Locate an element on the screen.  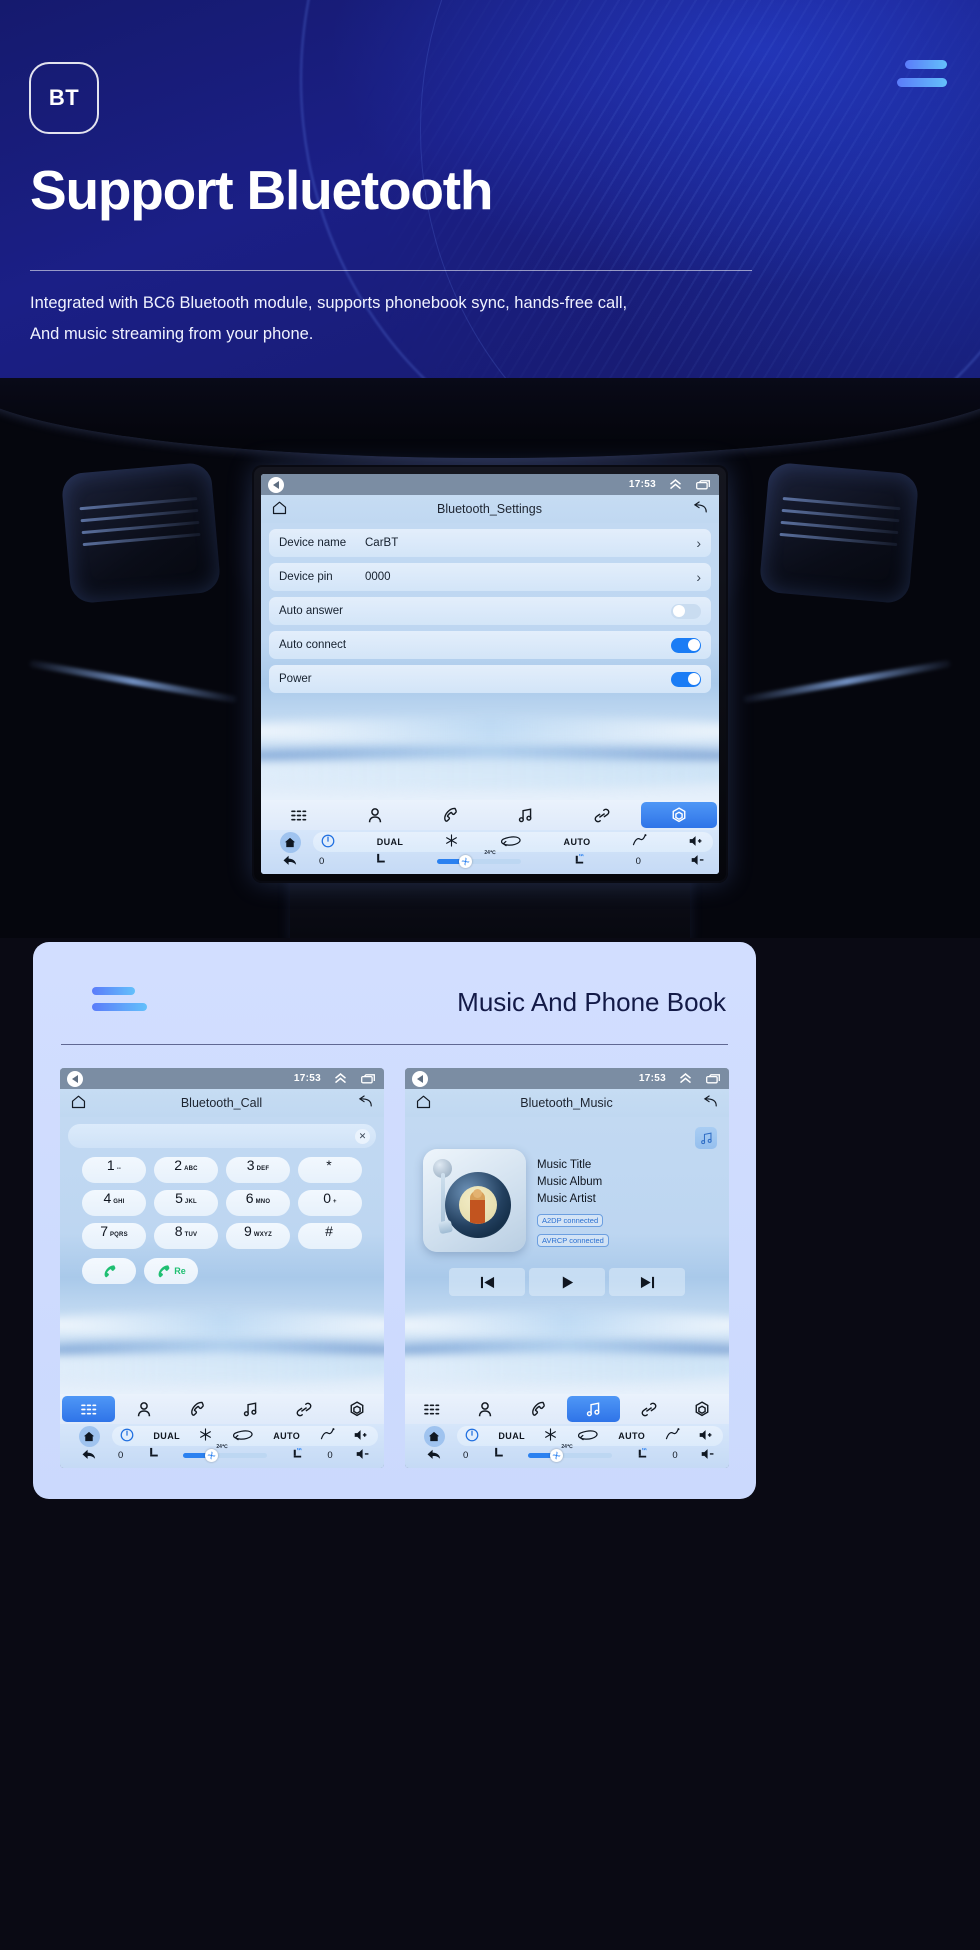
hamburger-icon is located at coordinates (918, 78).